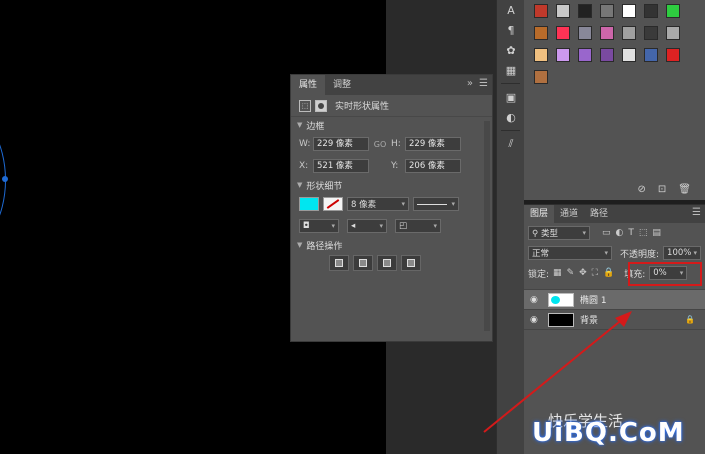  What do you see at coordinates (321, 105) in the screenshot?
I see `mask-icon` at bounding box center [321, 105].